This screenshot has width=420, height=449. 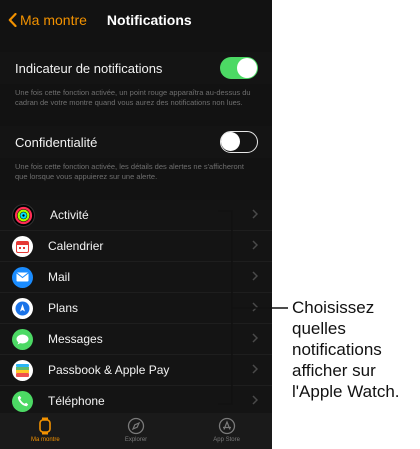 What do you see at coordinates (319, 328) in the screenshot?
I see `callout-line: quelles` at bounding box center [319, 328].